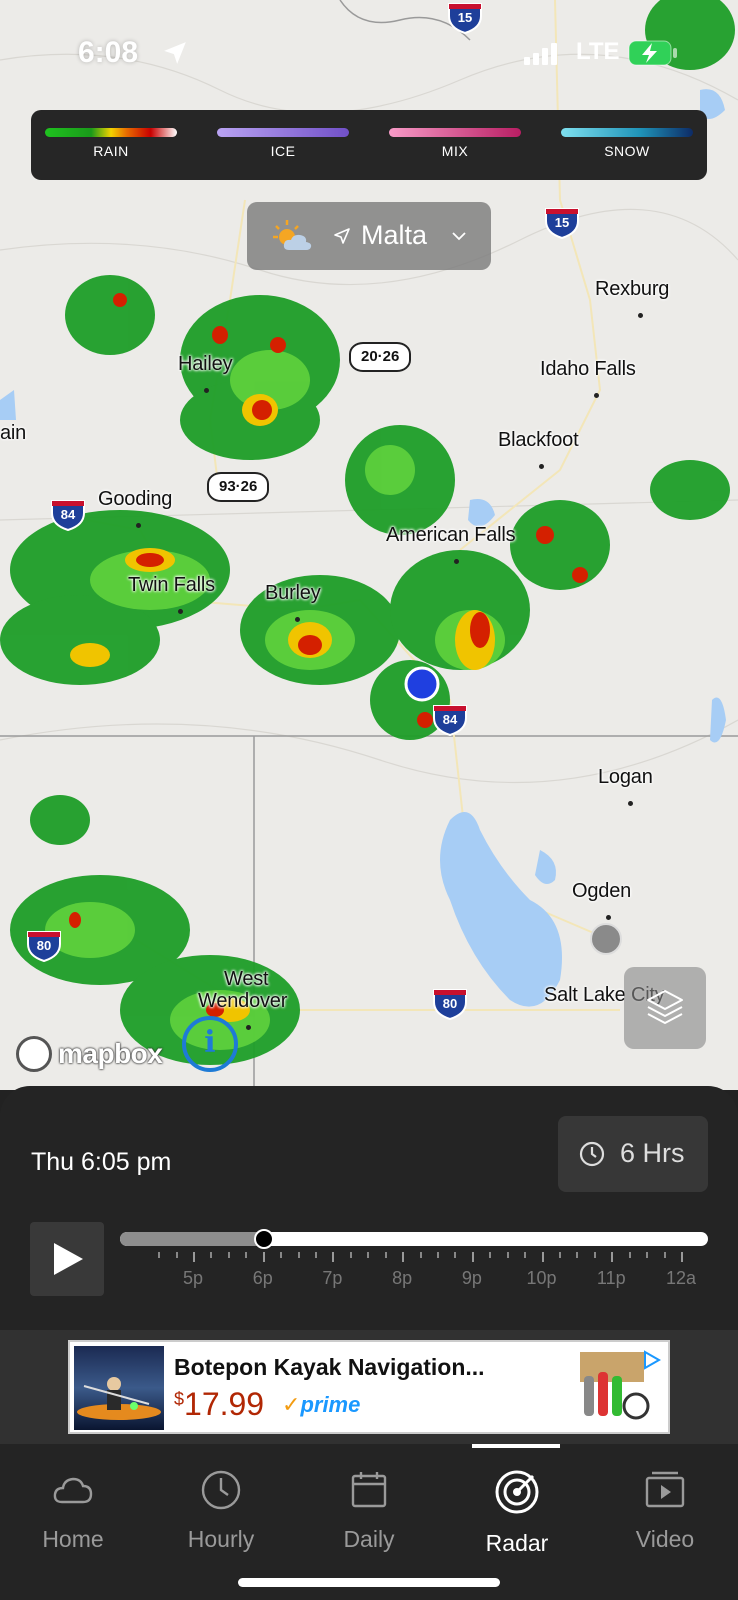 The width and height of the screenshot is (738, 1600). I want to click on hour-label: 7p, so click(332, 1278).